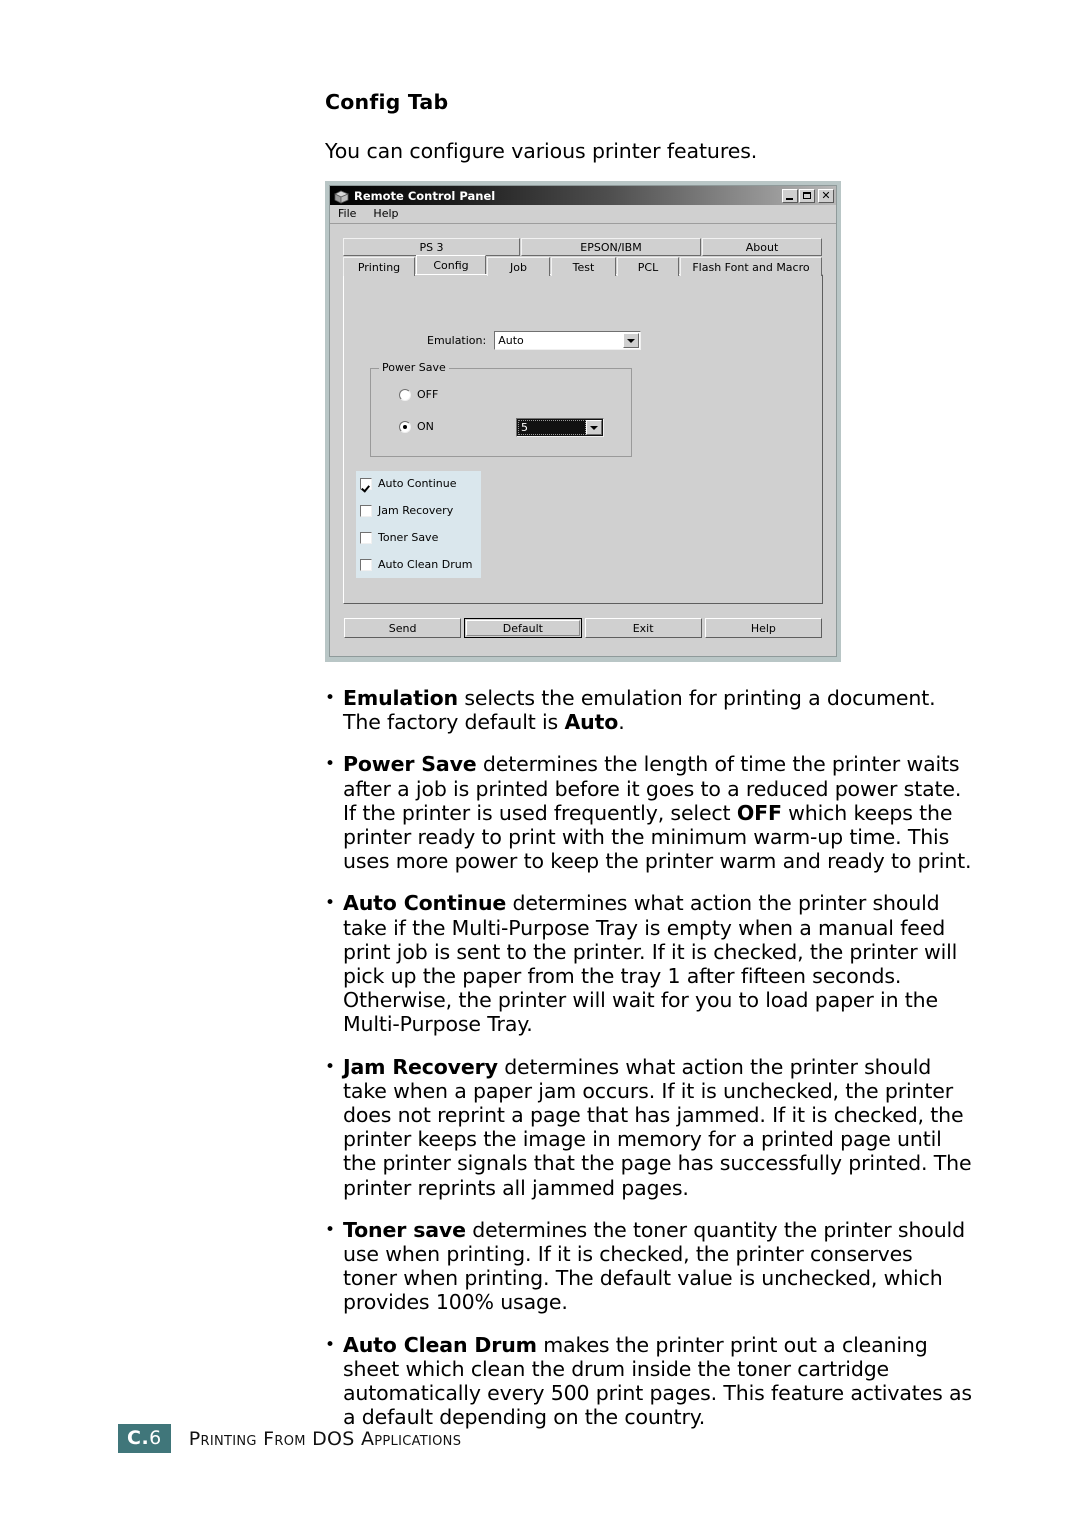 The width and height of the screenshot is (1080, 1526). Describe the element at coordinates (155, 1438) in the screenshot. I see `footer-page-number: 6` at that location.